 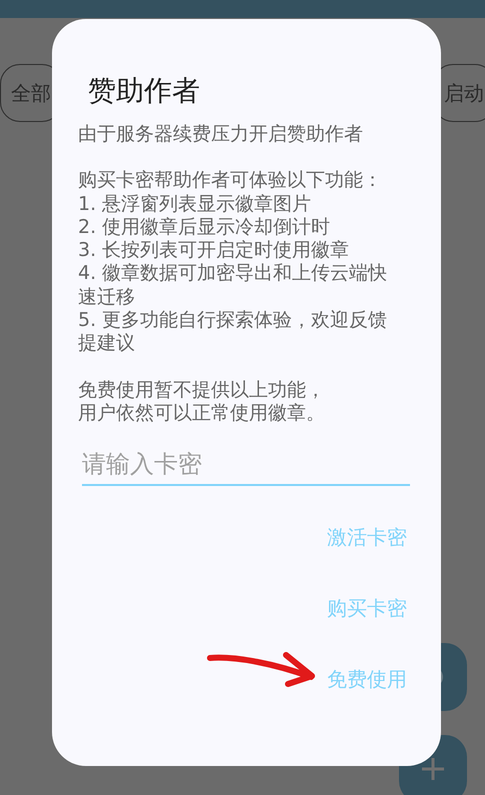 I want to click on dialog-title: 赞助作者, so click(x=144, y=91).